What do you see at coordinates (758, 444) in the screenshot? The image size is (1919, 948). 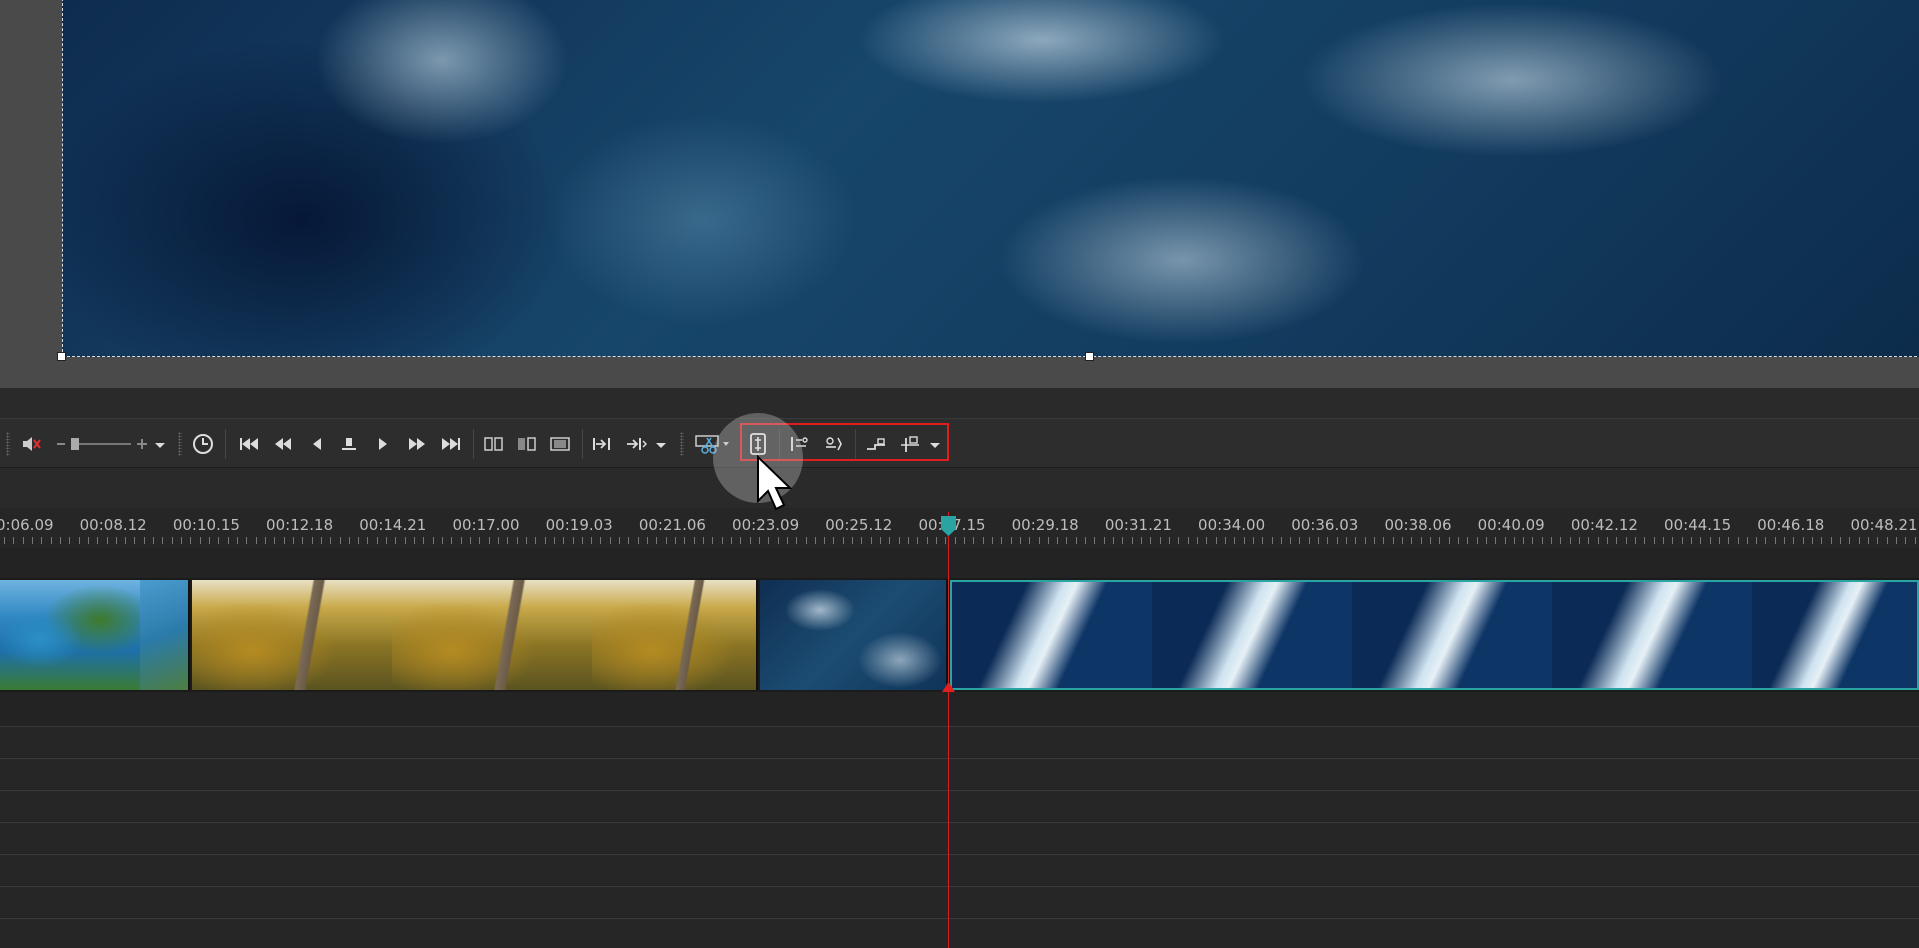 I see `split-icon` at bounding box center [758, 444].